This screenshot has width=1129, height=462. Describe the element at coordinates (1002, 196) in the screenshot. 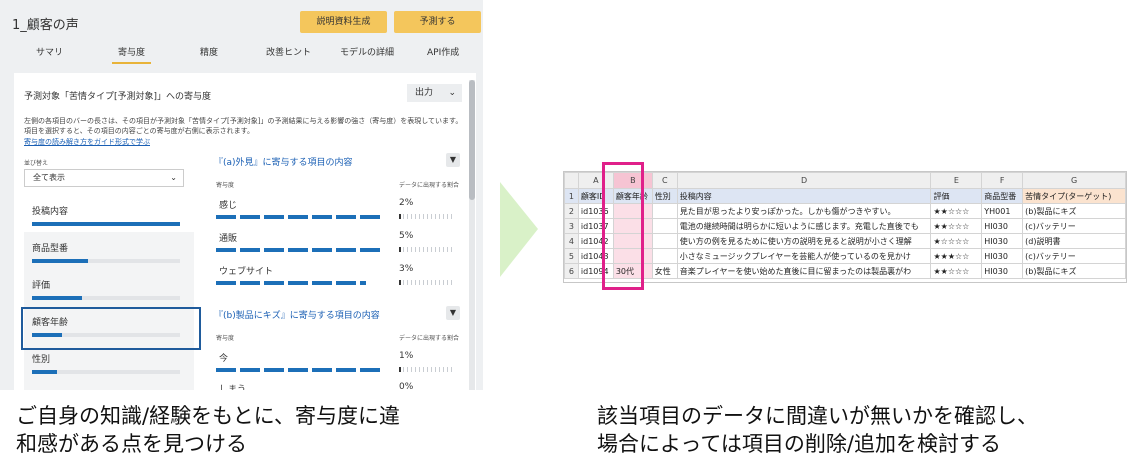

I see `header-cell: 商品型番` at that location.